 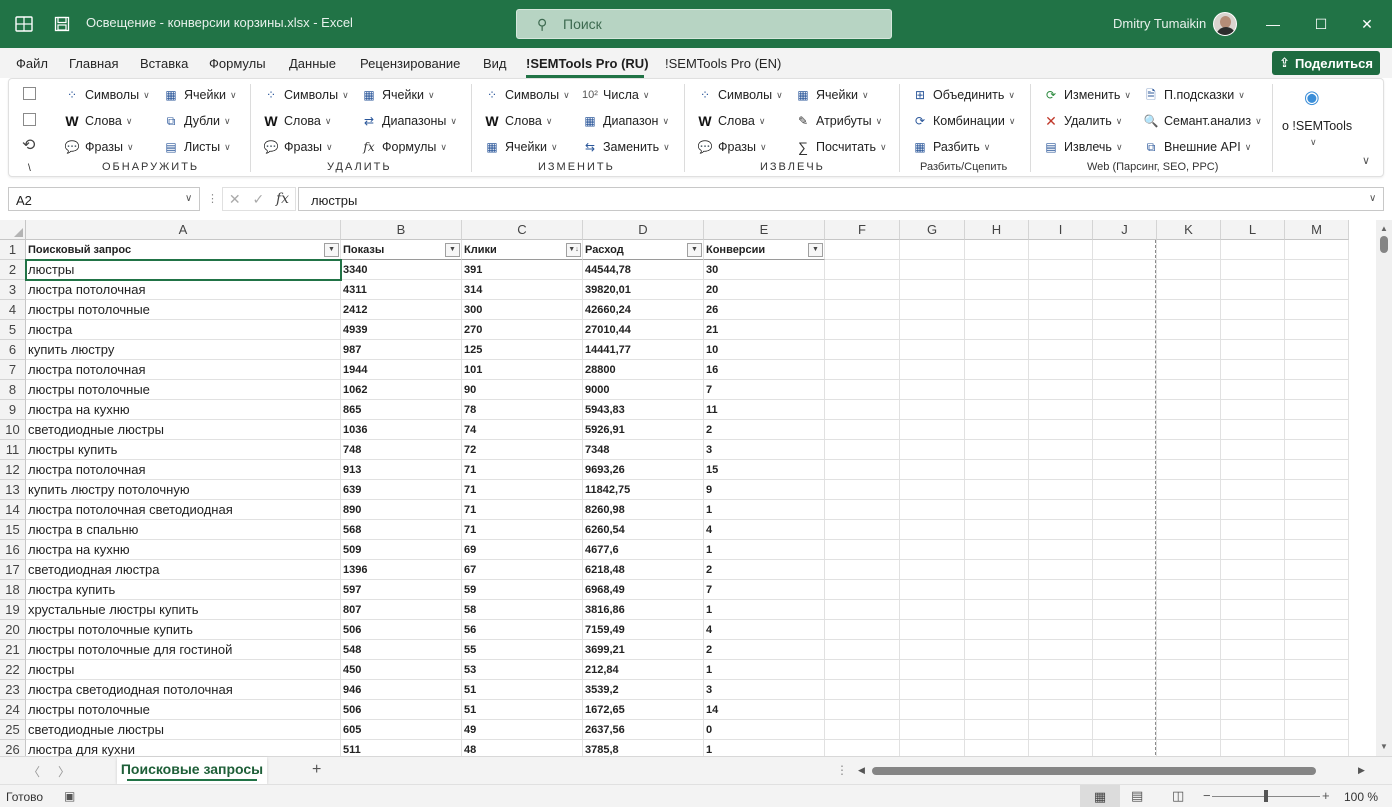 I want to click on table-cell: 1, so click(x=764, y=670).